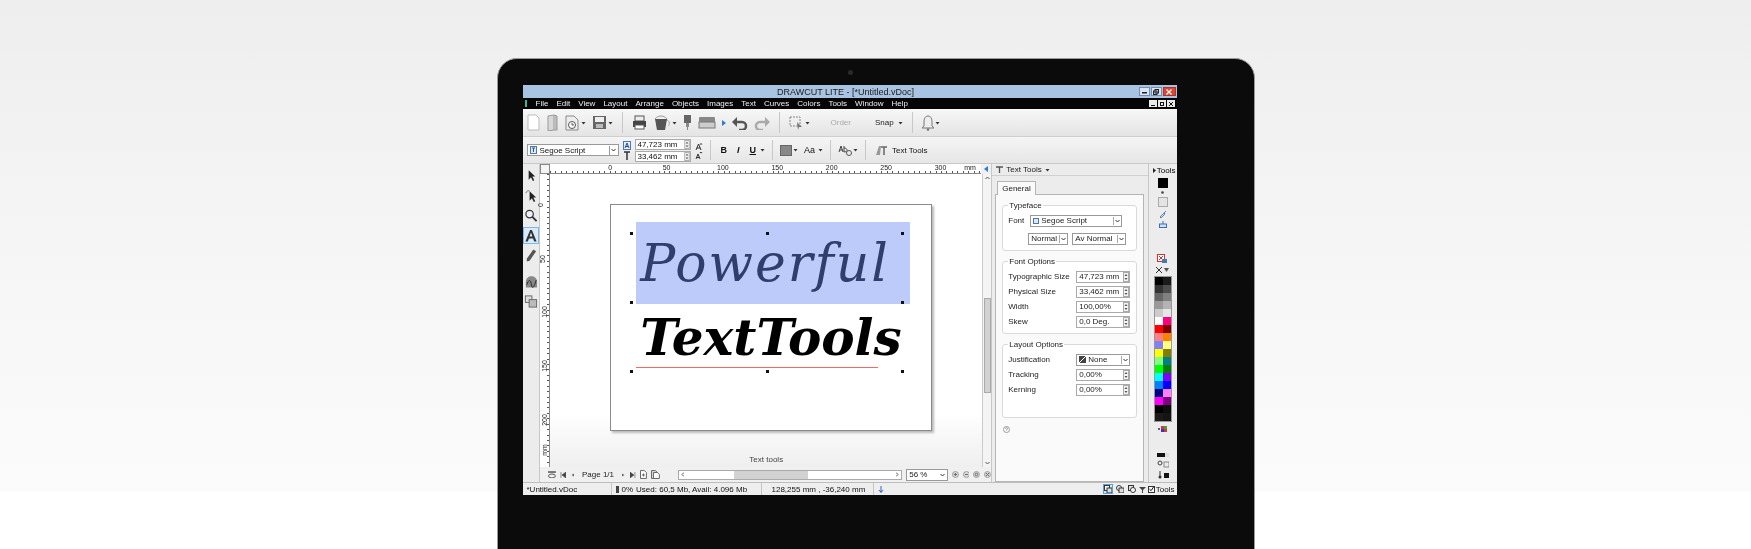  Describe the element at coordinates (597, 474) in the screenshot. I see `page-indicator: Page 1/1` at that location.